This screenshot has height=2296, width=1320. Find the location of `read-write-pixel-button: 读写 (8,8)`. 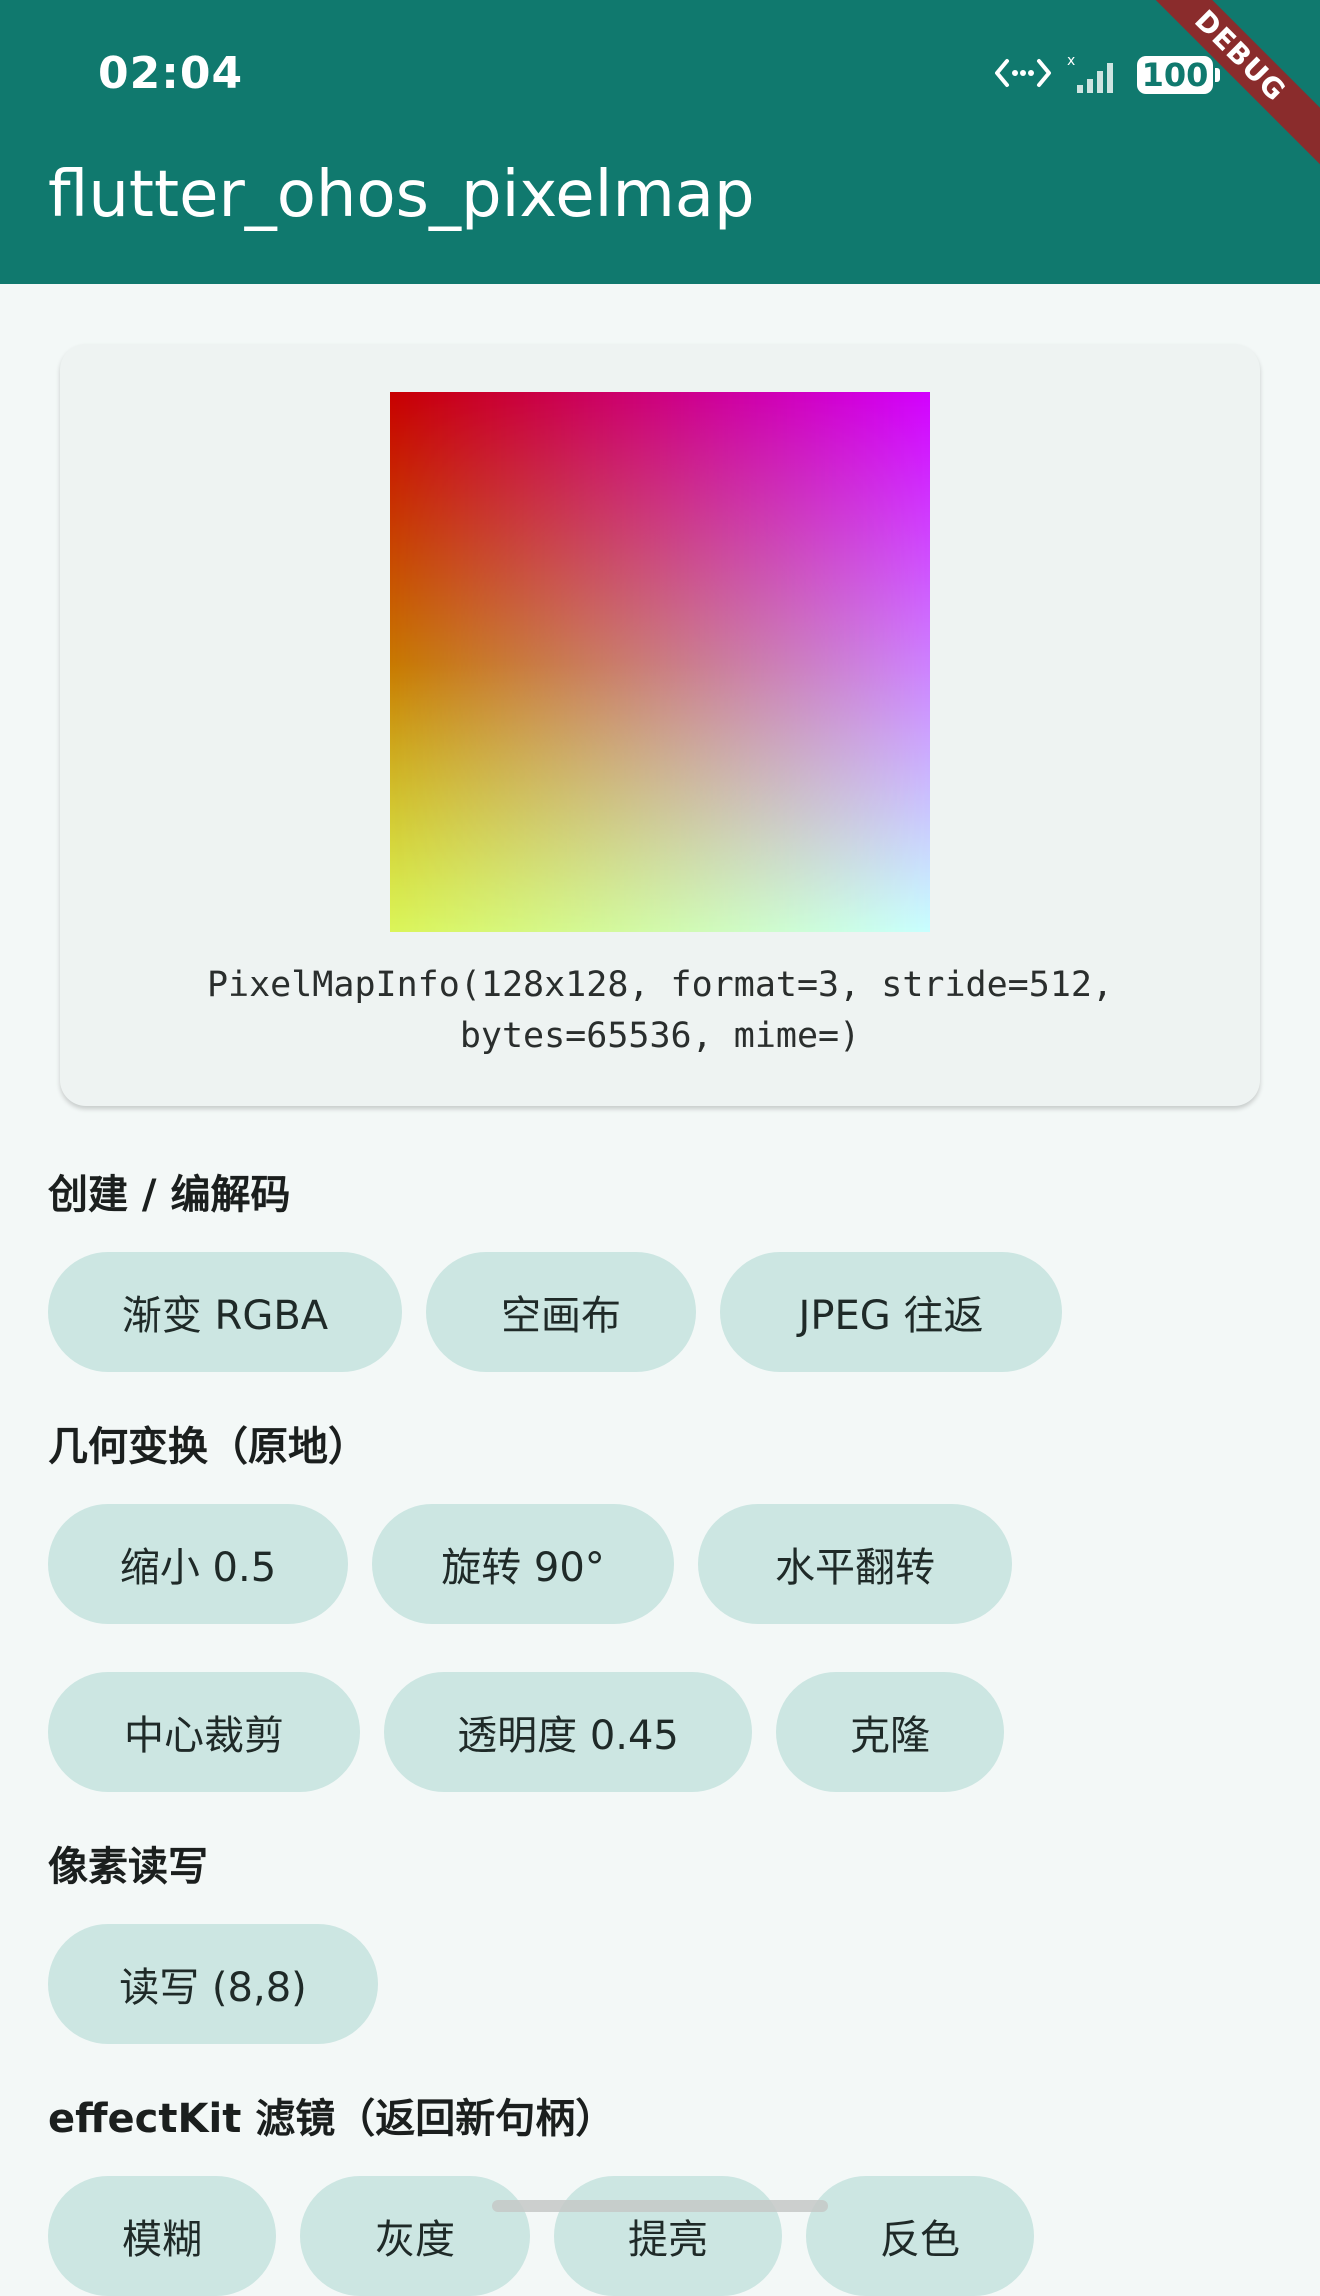

read-write-pixel-button: 读写 (8,8) is located at coordinates (213, 1984).